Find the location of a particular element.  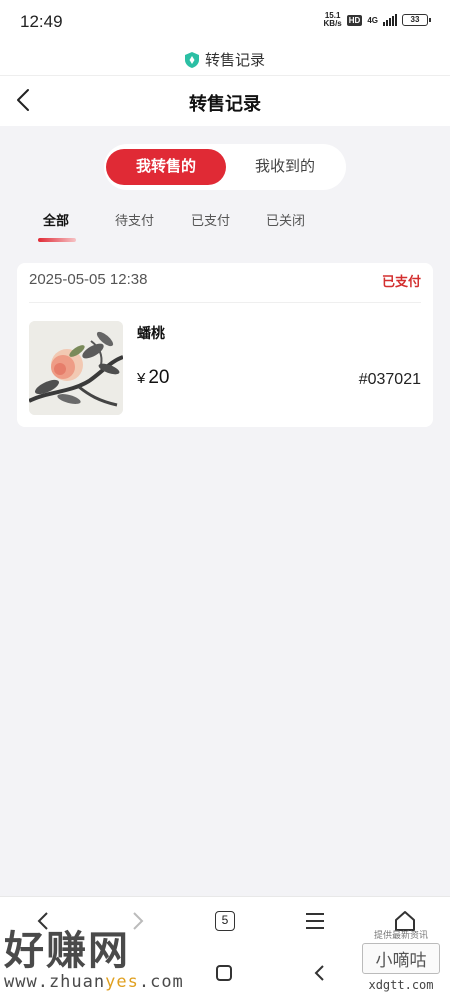

card-divider is located at coordinates (225, 302).